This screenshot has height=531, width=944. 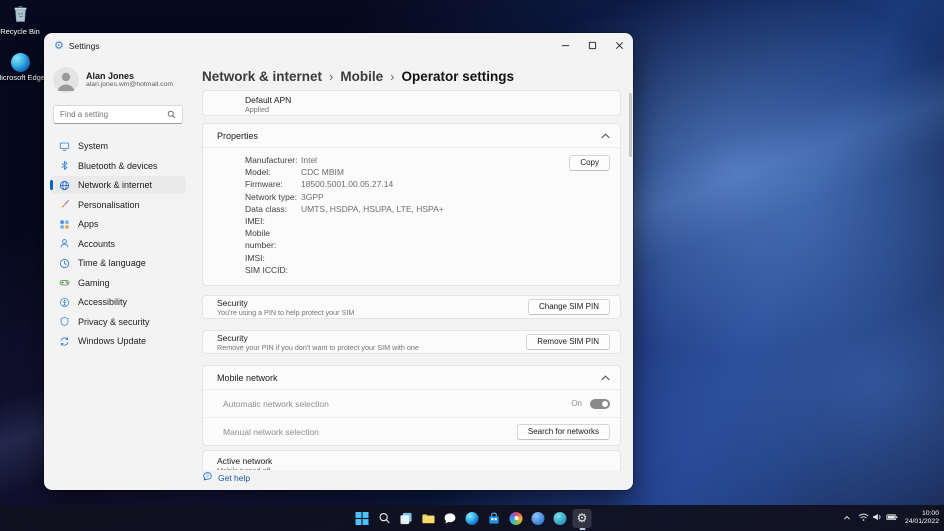 What do you see at coordinates (64, 263) in the screenshot?
I see `clock-icon` at bounding box center [64, 263].